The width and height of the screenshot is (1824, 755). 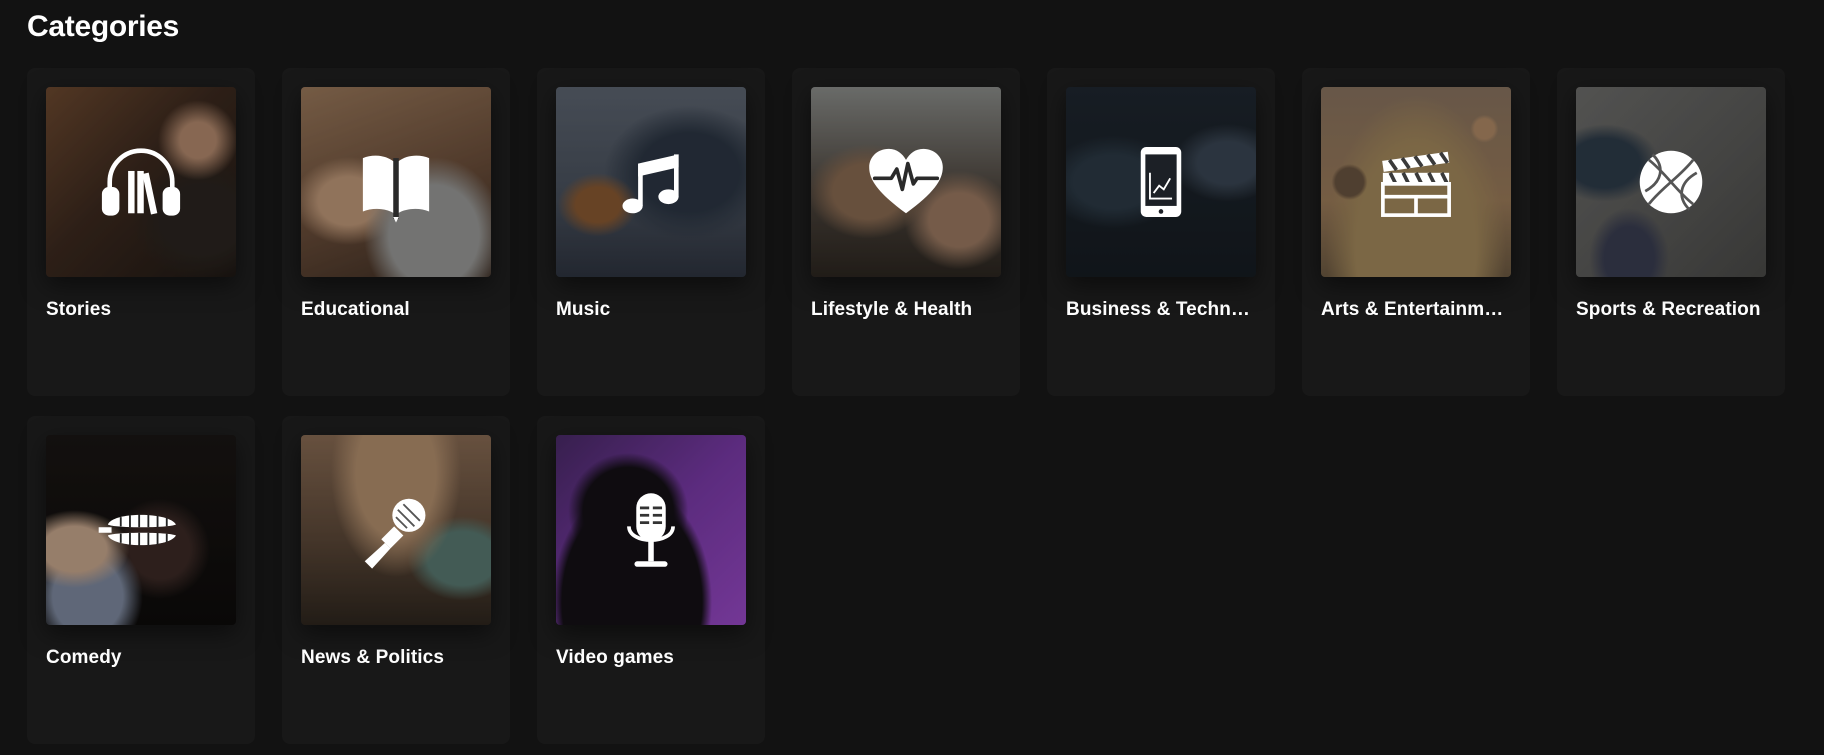 I want to click on category-card-video-games: Video games, so click(x=651, y=580).